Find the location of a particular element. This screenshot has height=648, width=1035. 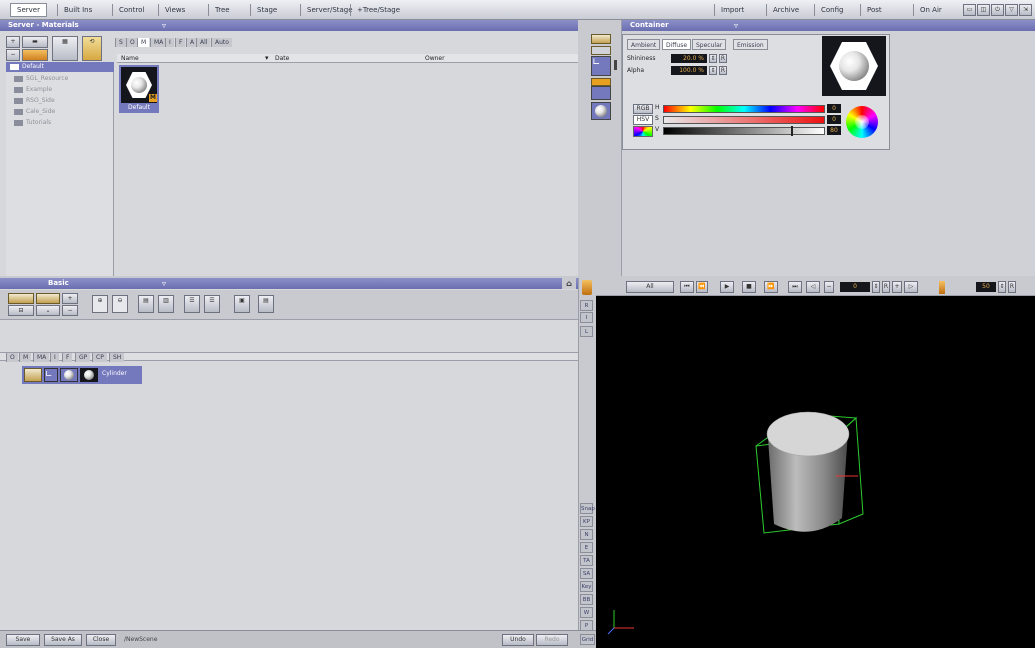

tab-stage: Stage is located at coordinates (266, 10).